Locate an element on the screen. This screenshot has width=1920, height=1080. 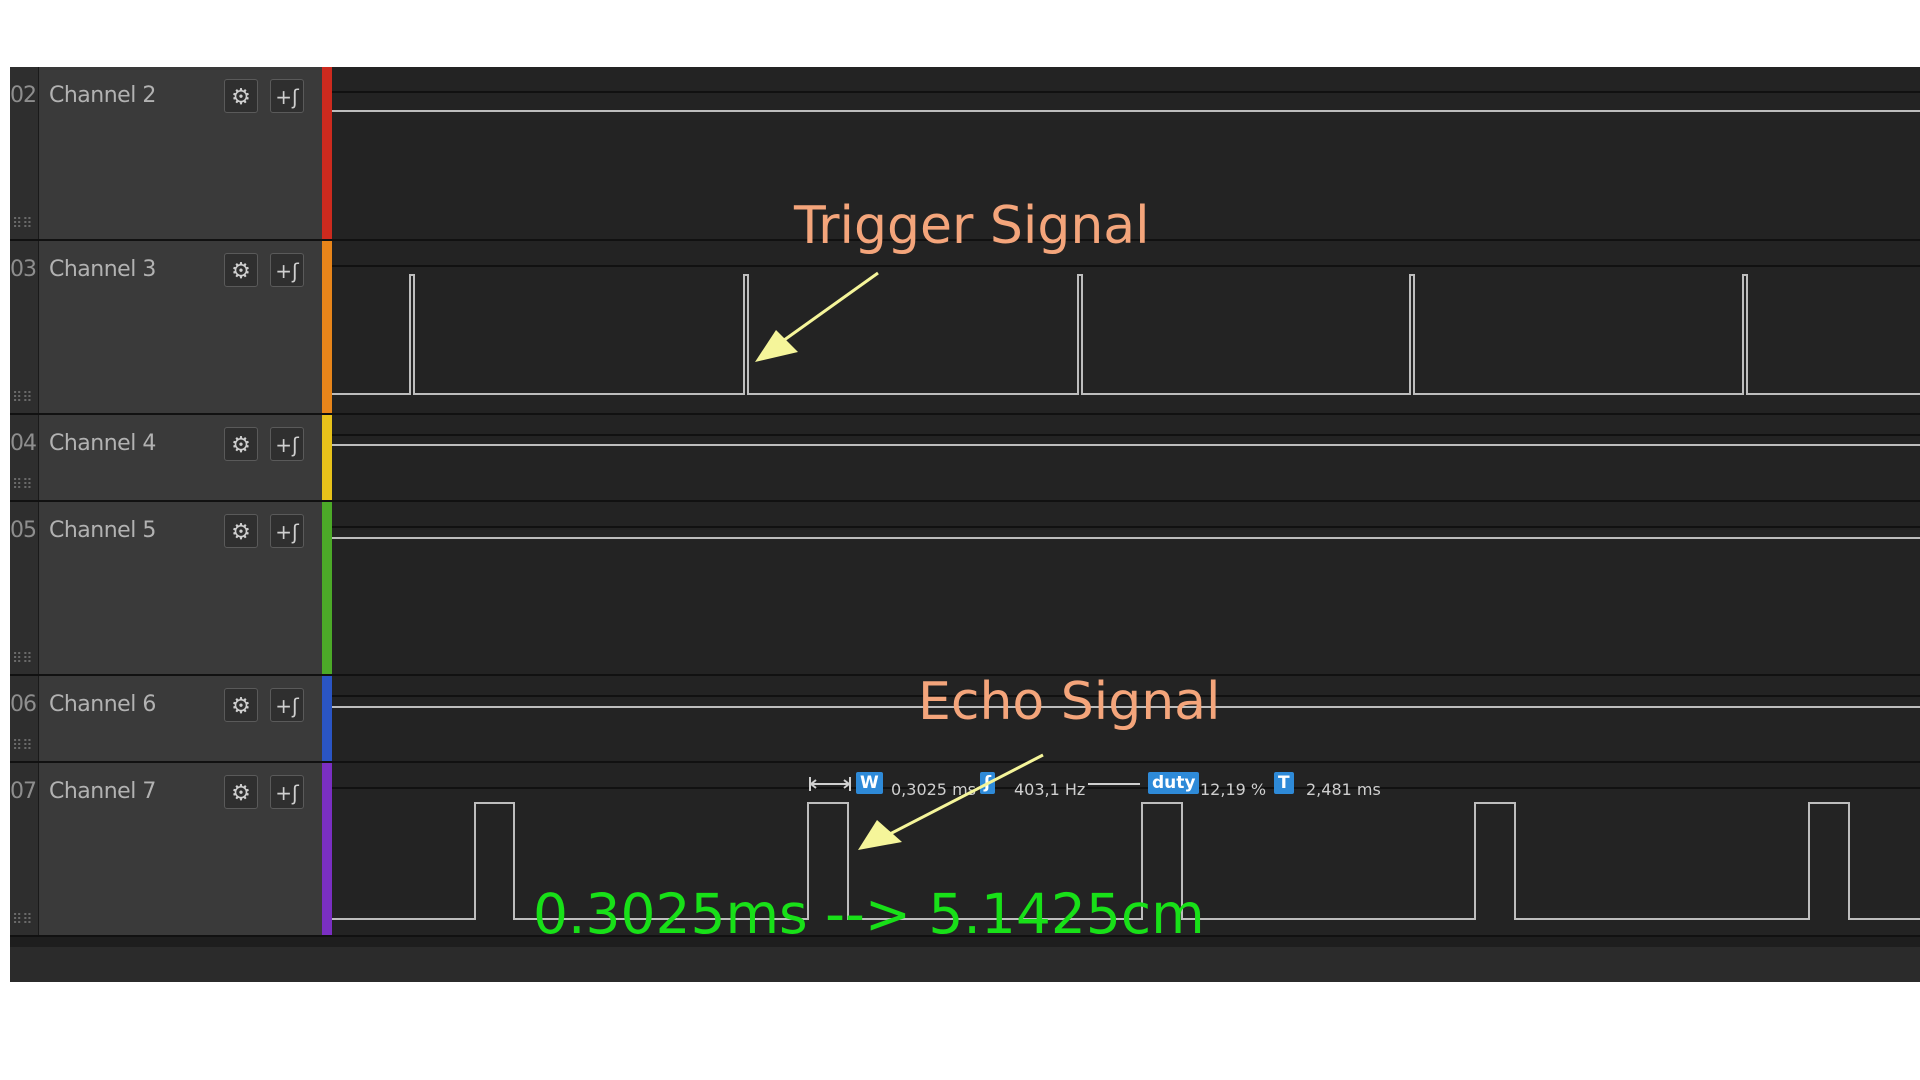
pulse-width-value: 0,3025 ms is located at coordinates (933, 789).